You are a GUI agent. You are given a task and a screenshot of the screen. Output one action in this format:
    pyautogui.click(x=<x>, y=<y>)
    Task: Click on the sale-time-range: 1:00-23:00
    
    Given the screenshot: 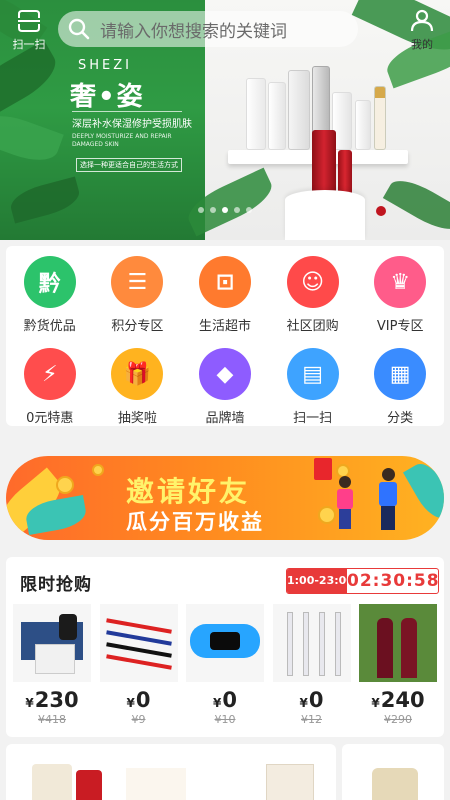 What is the action you would take?
    pyautogui.click(x=320, y=581)
    